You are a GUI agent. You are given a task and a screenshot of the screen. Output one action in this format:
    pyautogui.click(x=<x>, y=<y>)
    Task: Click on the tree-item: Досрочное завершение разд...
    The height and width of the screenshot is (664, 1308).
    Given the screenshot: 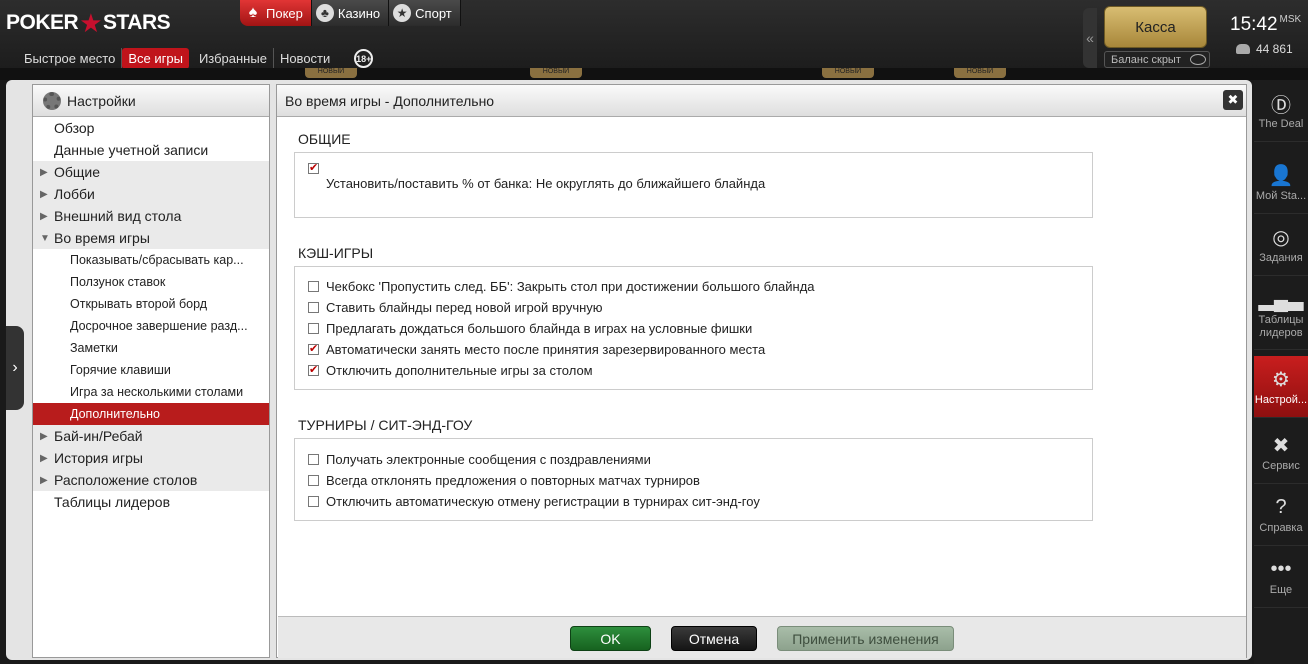 What is the action you would take?
    pyautogui.click(x=151, y=326)
    